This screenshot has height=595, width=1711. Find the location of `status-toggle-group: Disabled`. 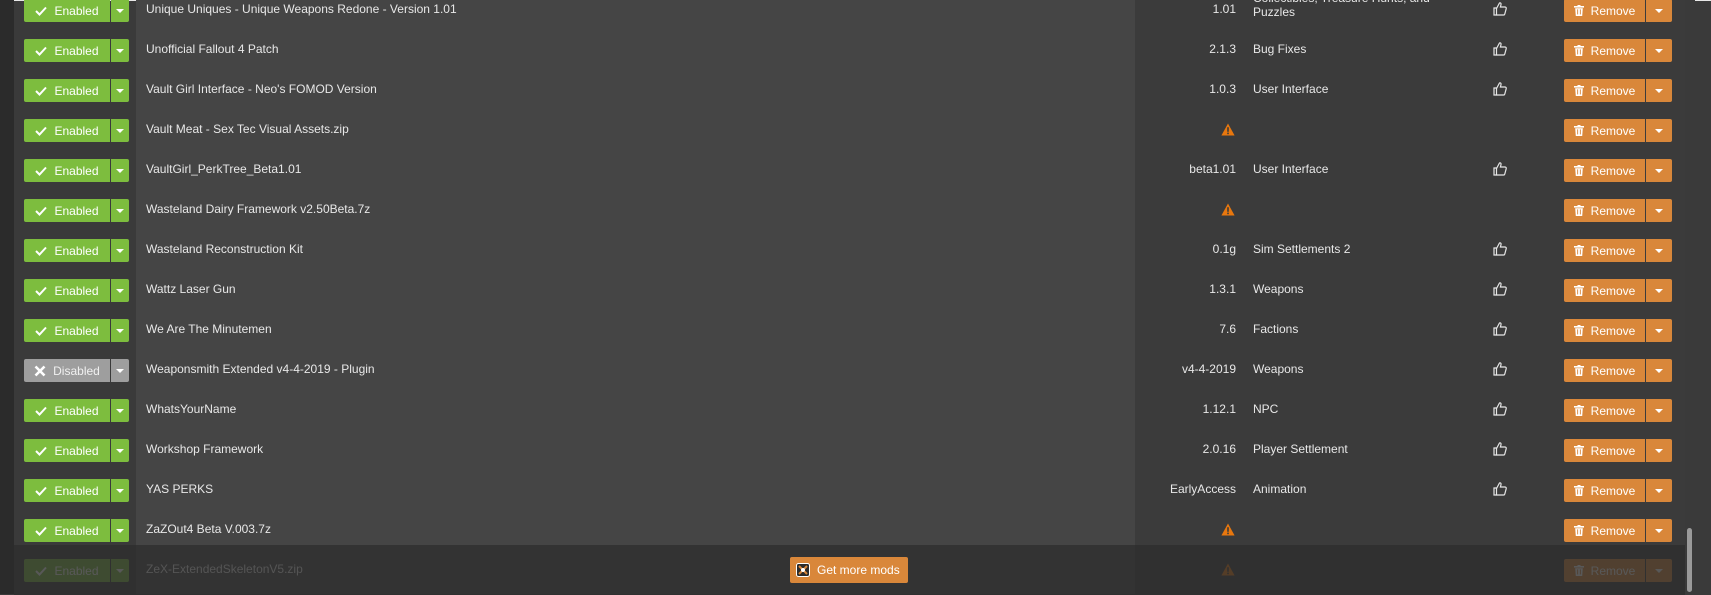

status-toggle-group: Disabled is located at coordinates (76, 370).